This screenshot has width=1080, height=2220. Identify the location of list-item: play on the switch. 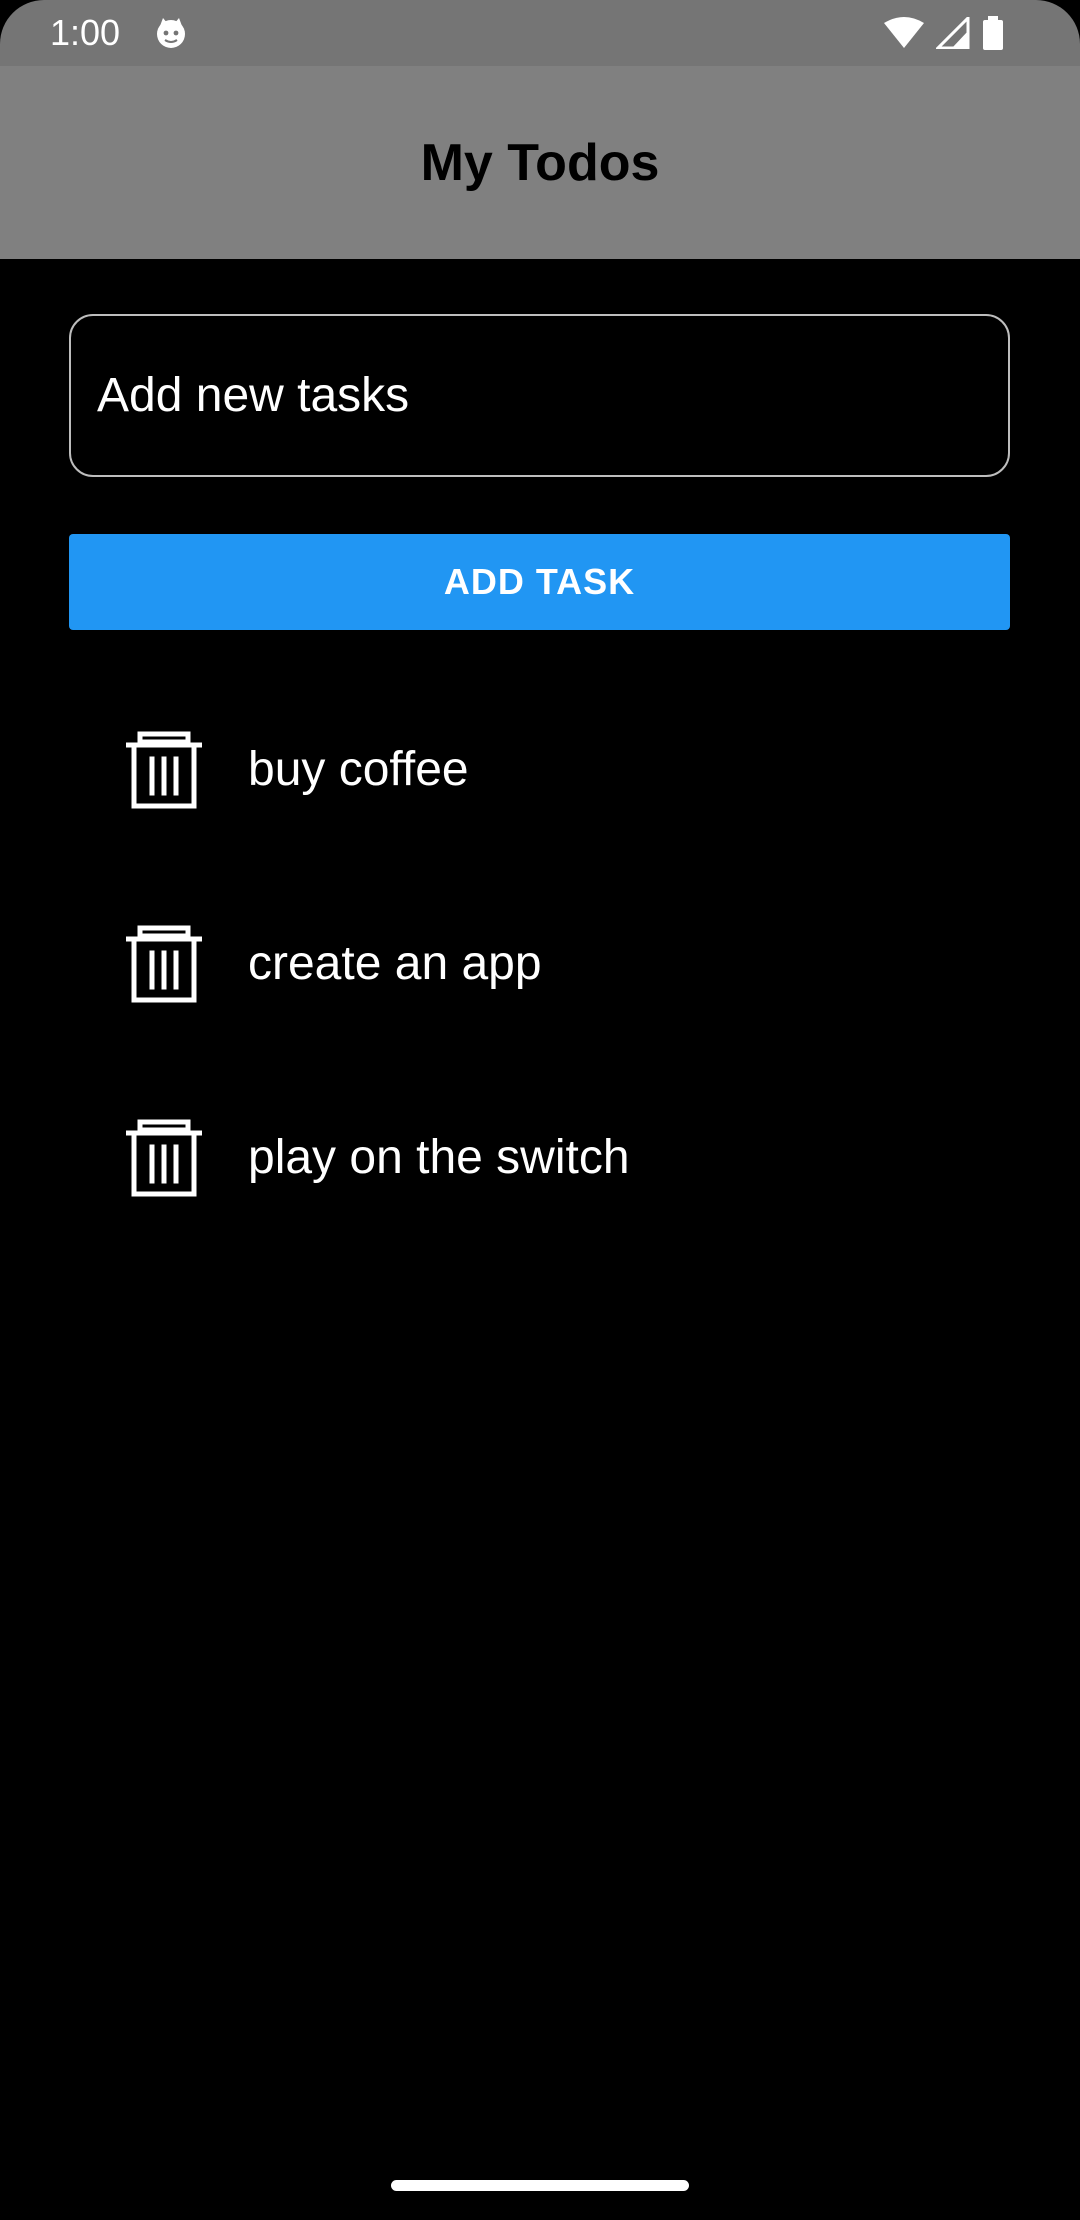
(540, 1158).